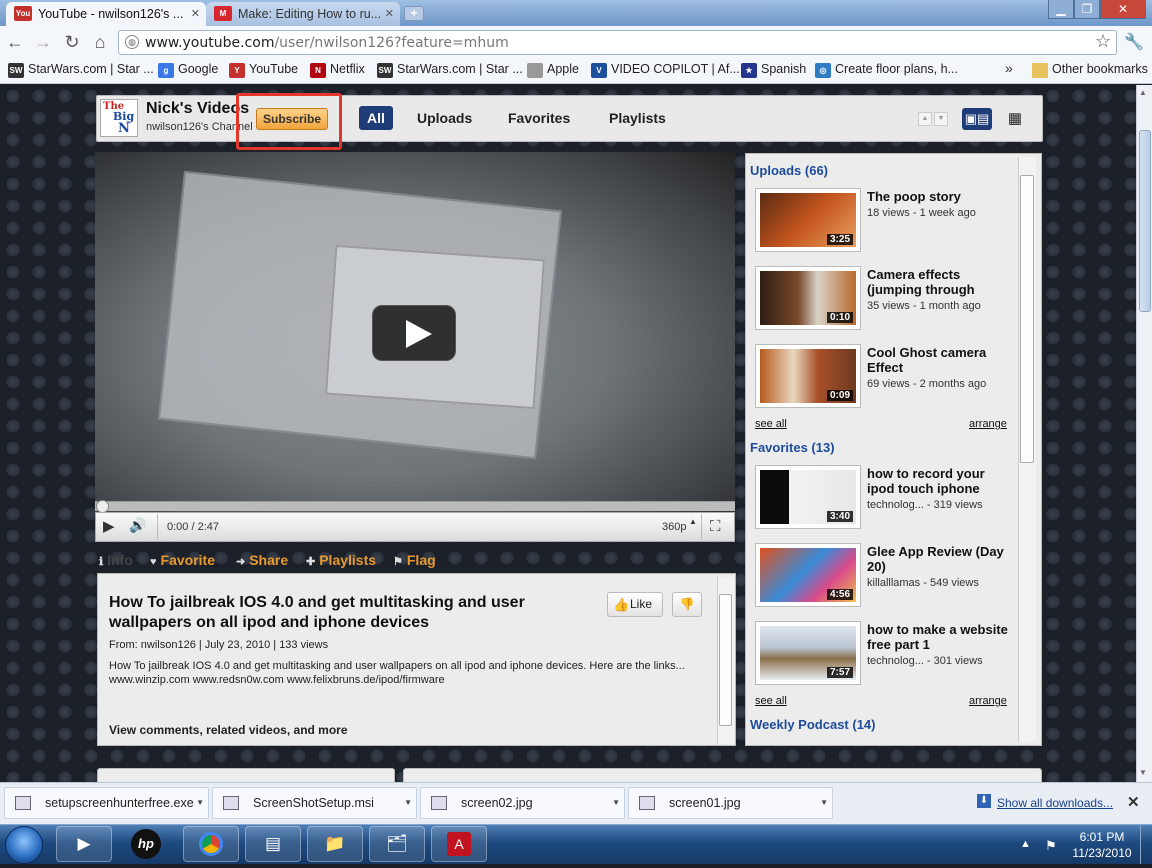  Describe the element at coordinates (376, 118) in the screenshot. I see `tab-all: All` at that location.